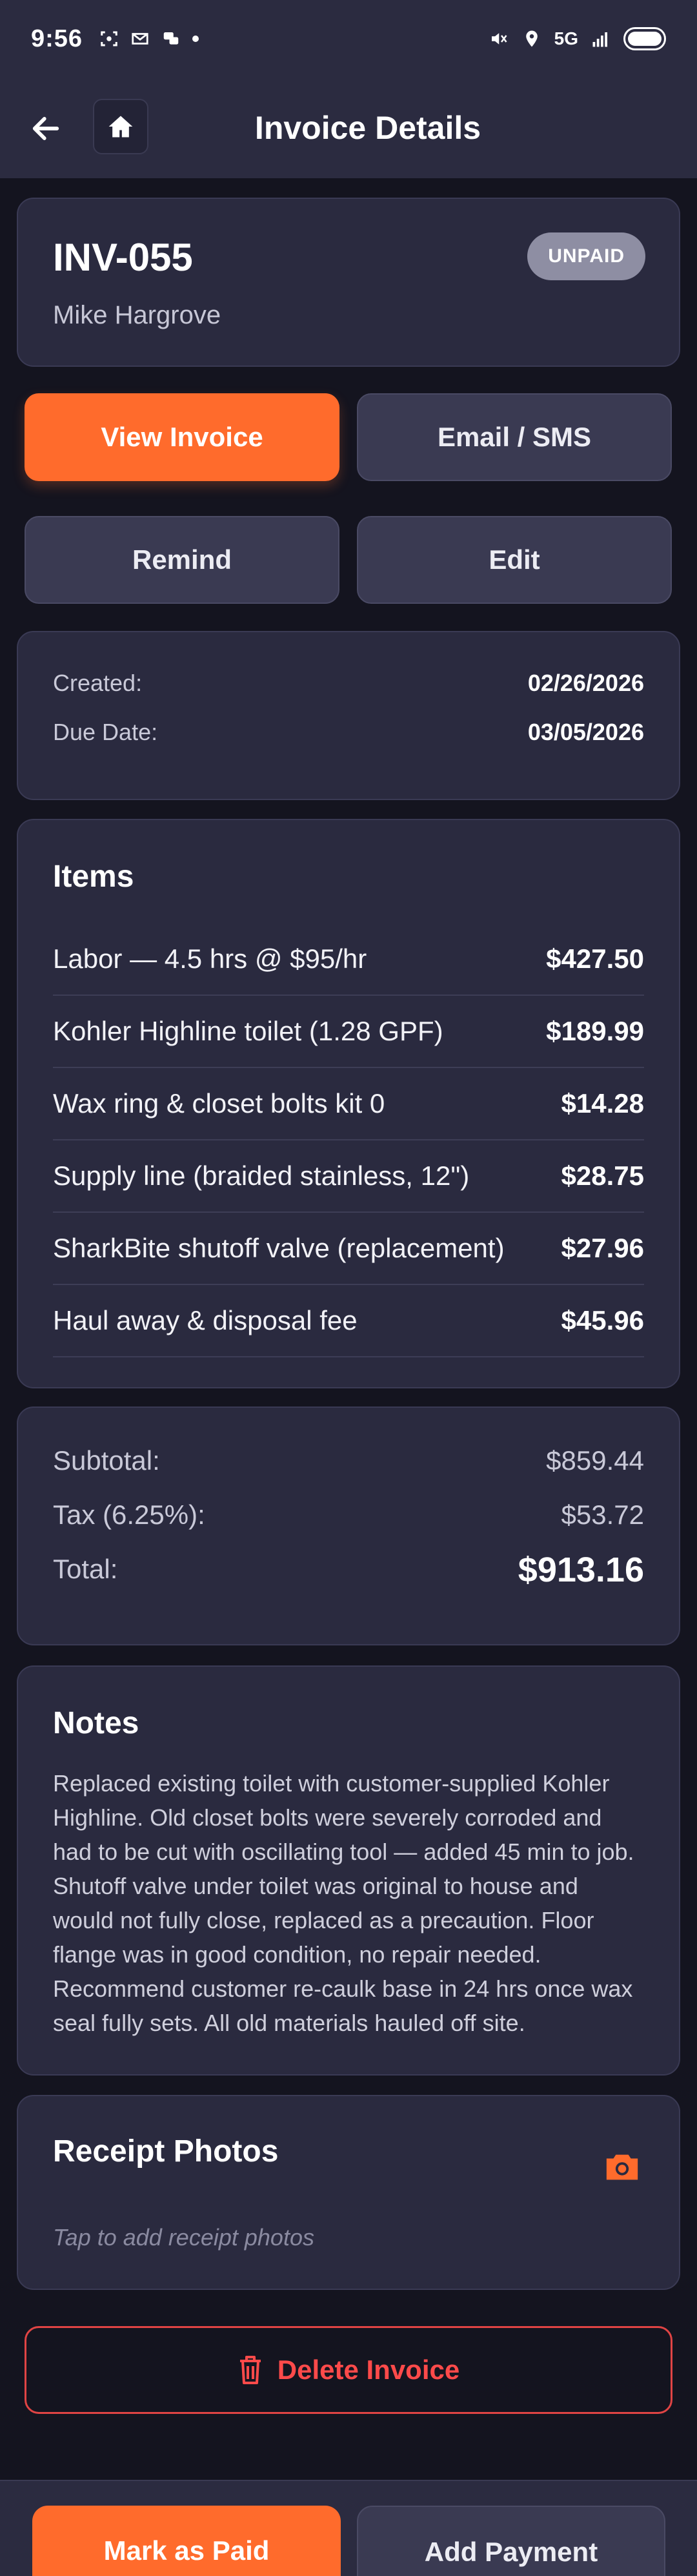 This screenshot has width=697, height=2576. What do you see at coordinates (645, 38) in the screenshot?
I see `battery-icon` at bounding box center [645, 38].